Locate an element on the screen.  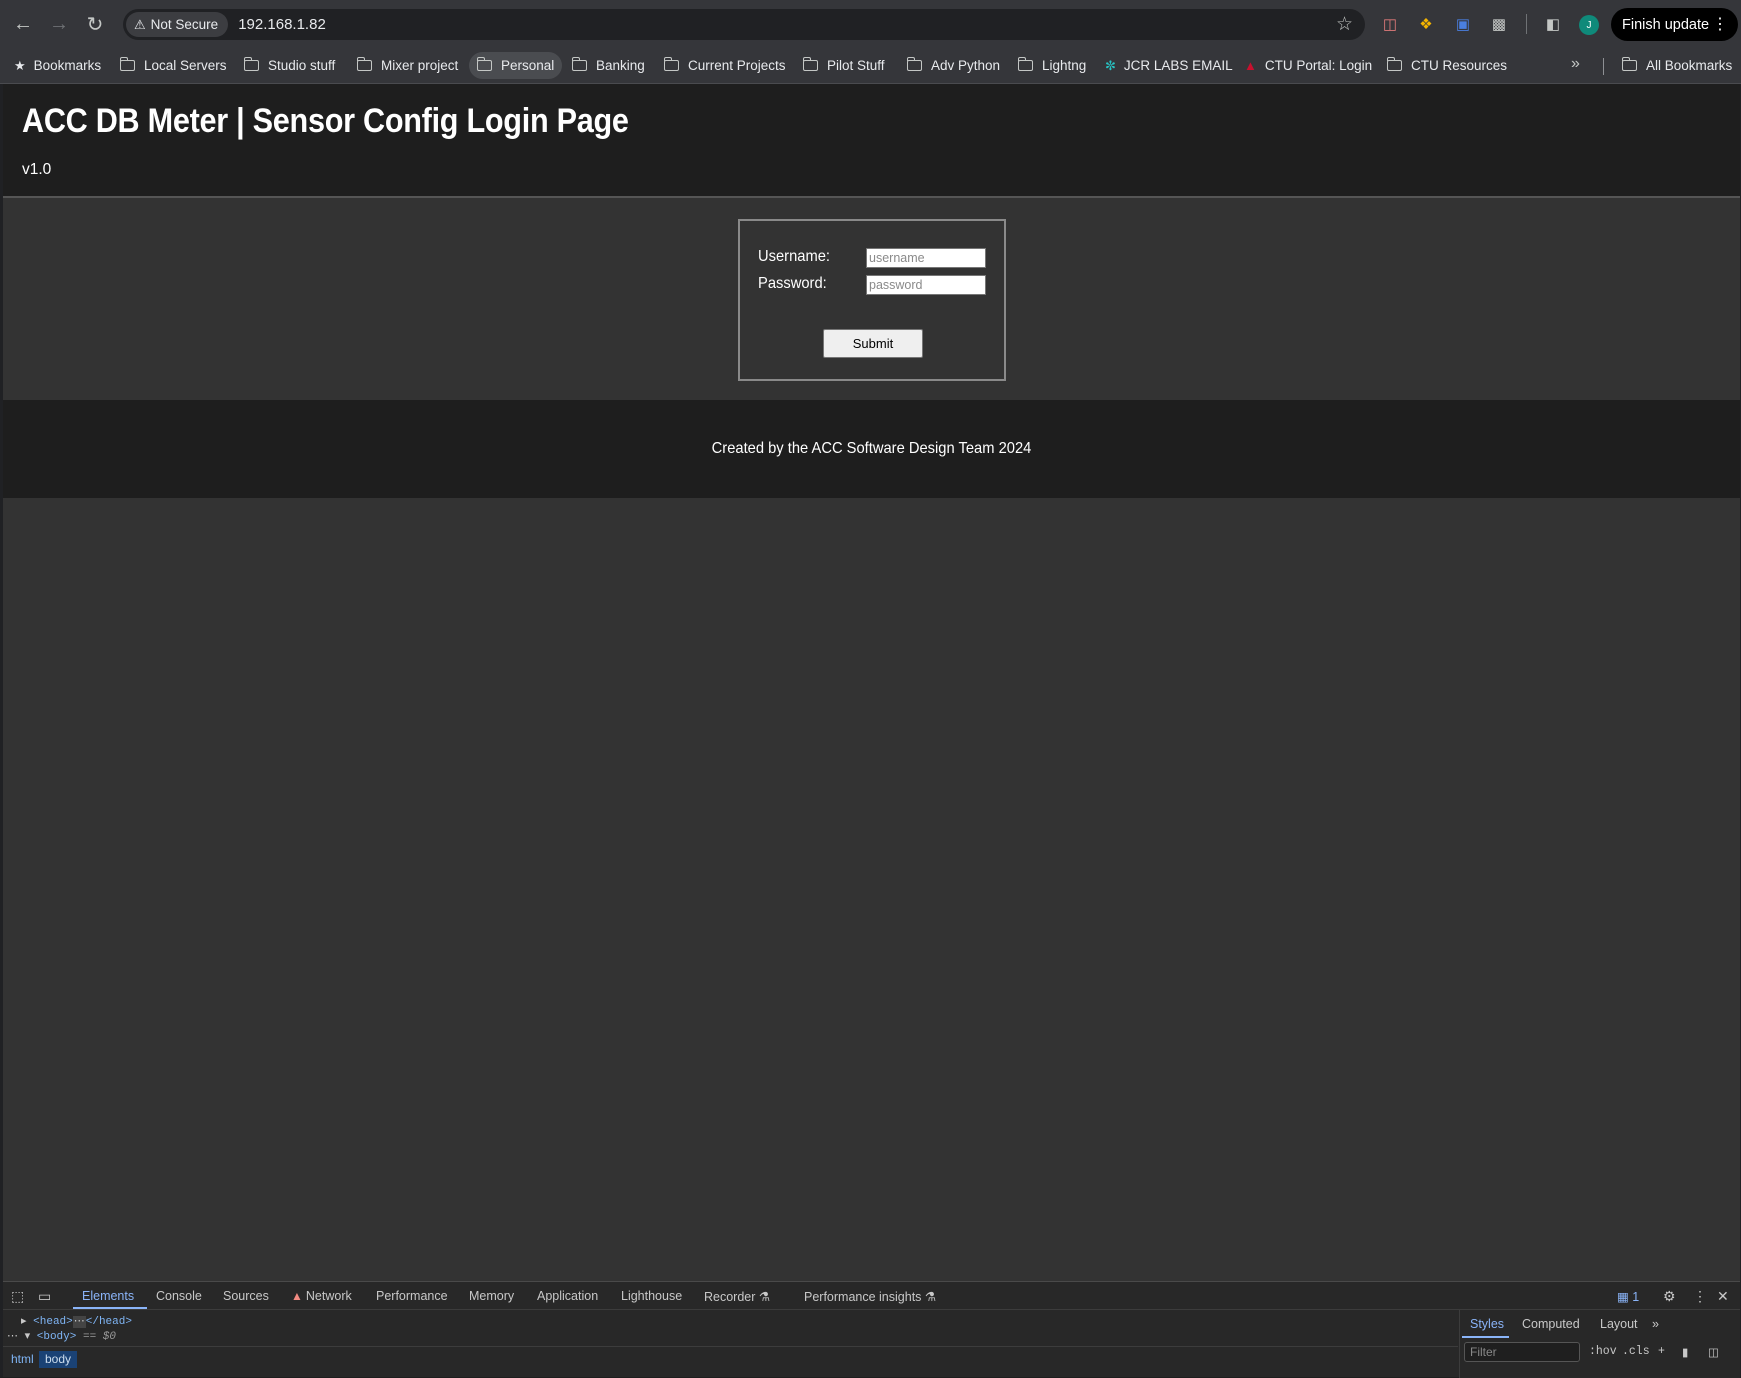
bookmark-folder: Pilot Stuff is located at coordinates (844, 65).